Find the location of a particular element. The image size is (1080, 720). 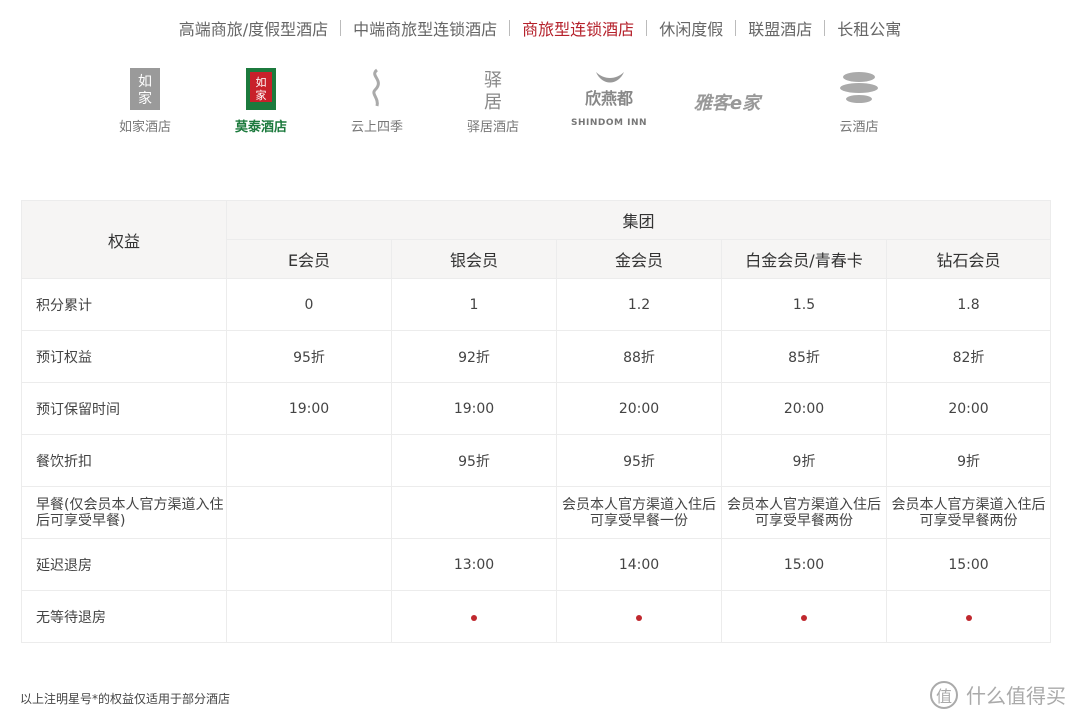

table-cell: 88折 is located at coordinates (639, 356).